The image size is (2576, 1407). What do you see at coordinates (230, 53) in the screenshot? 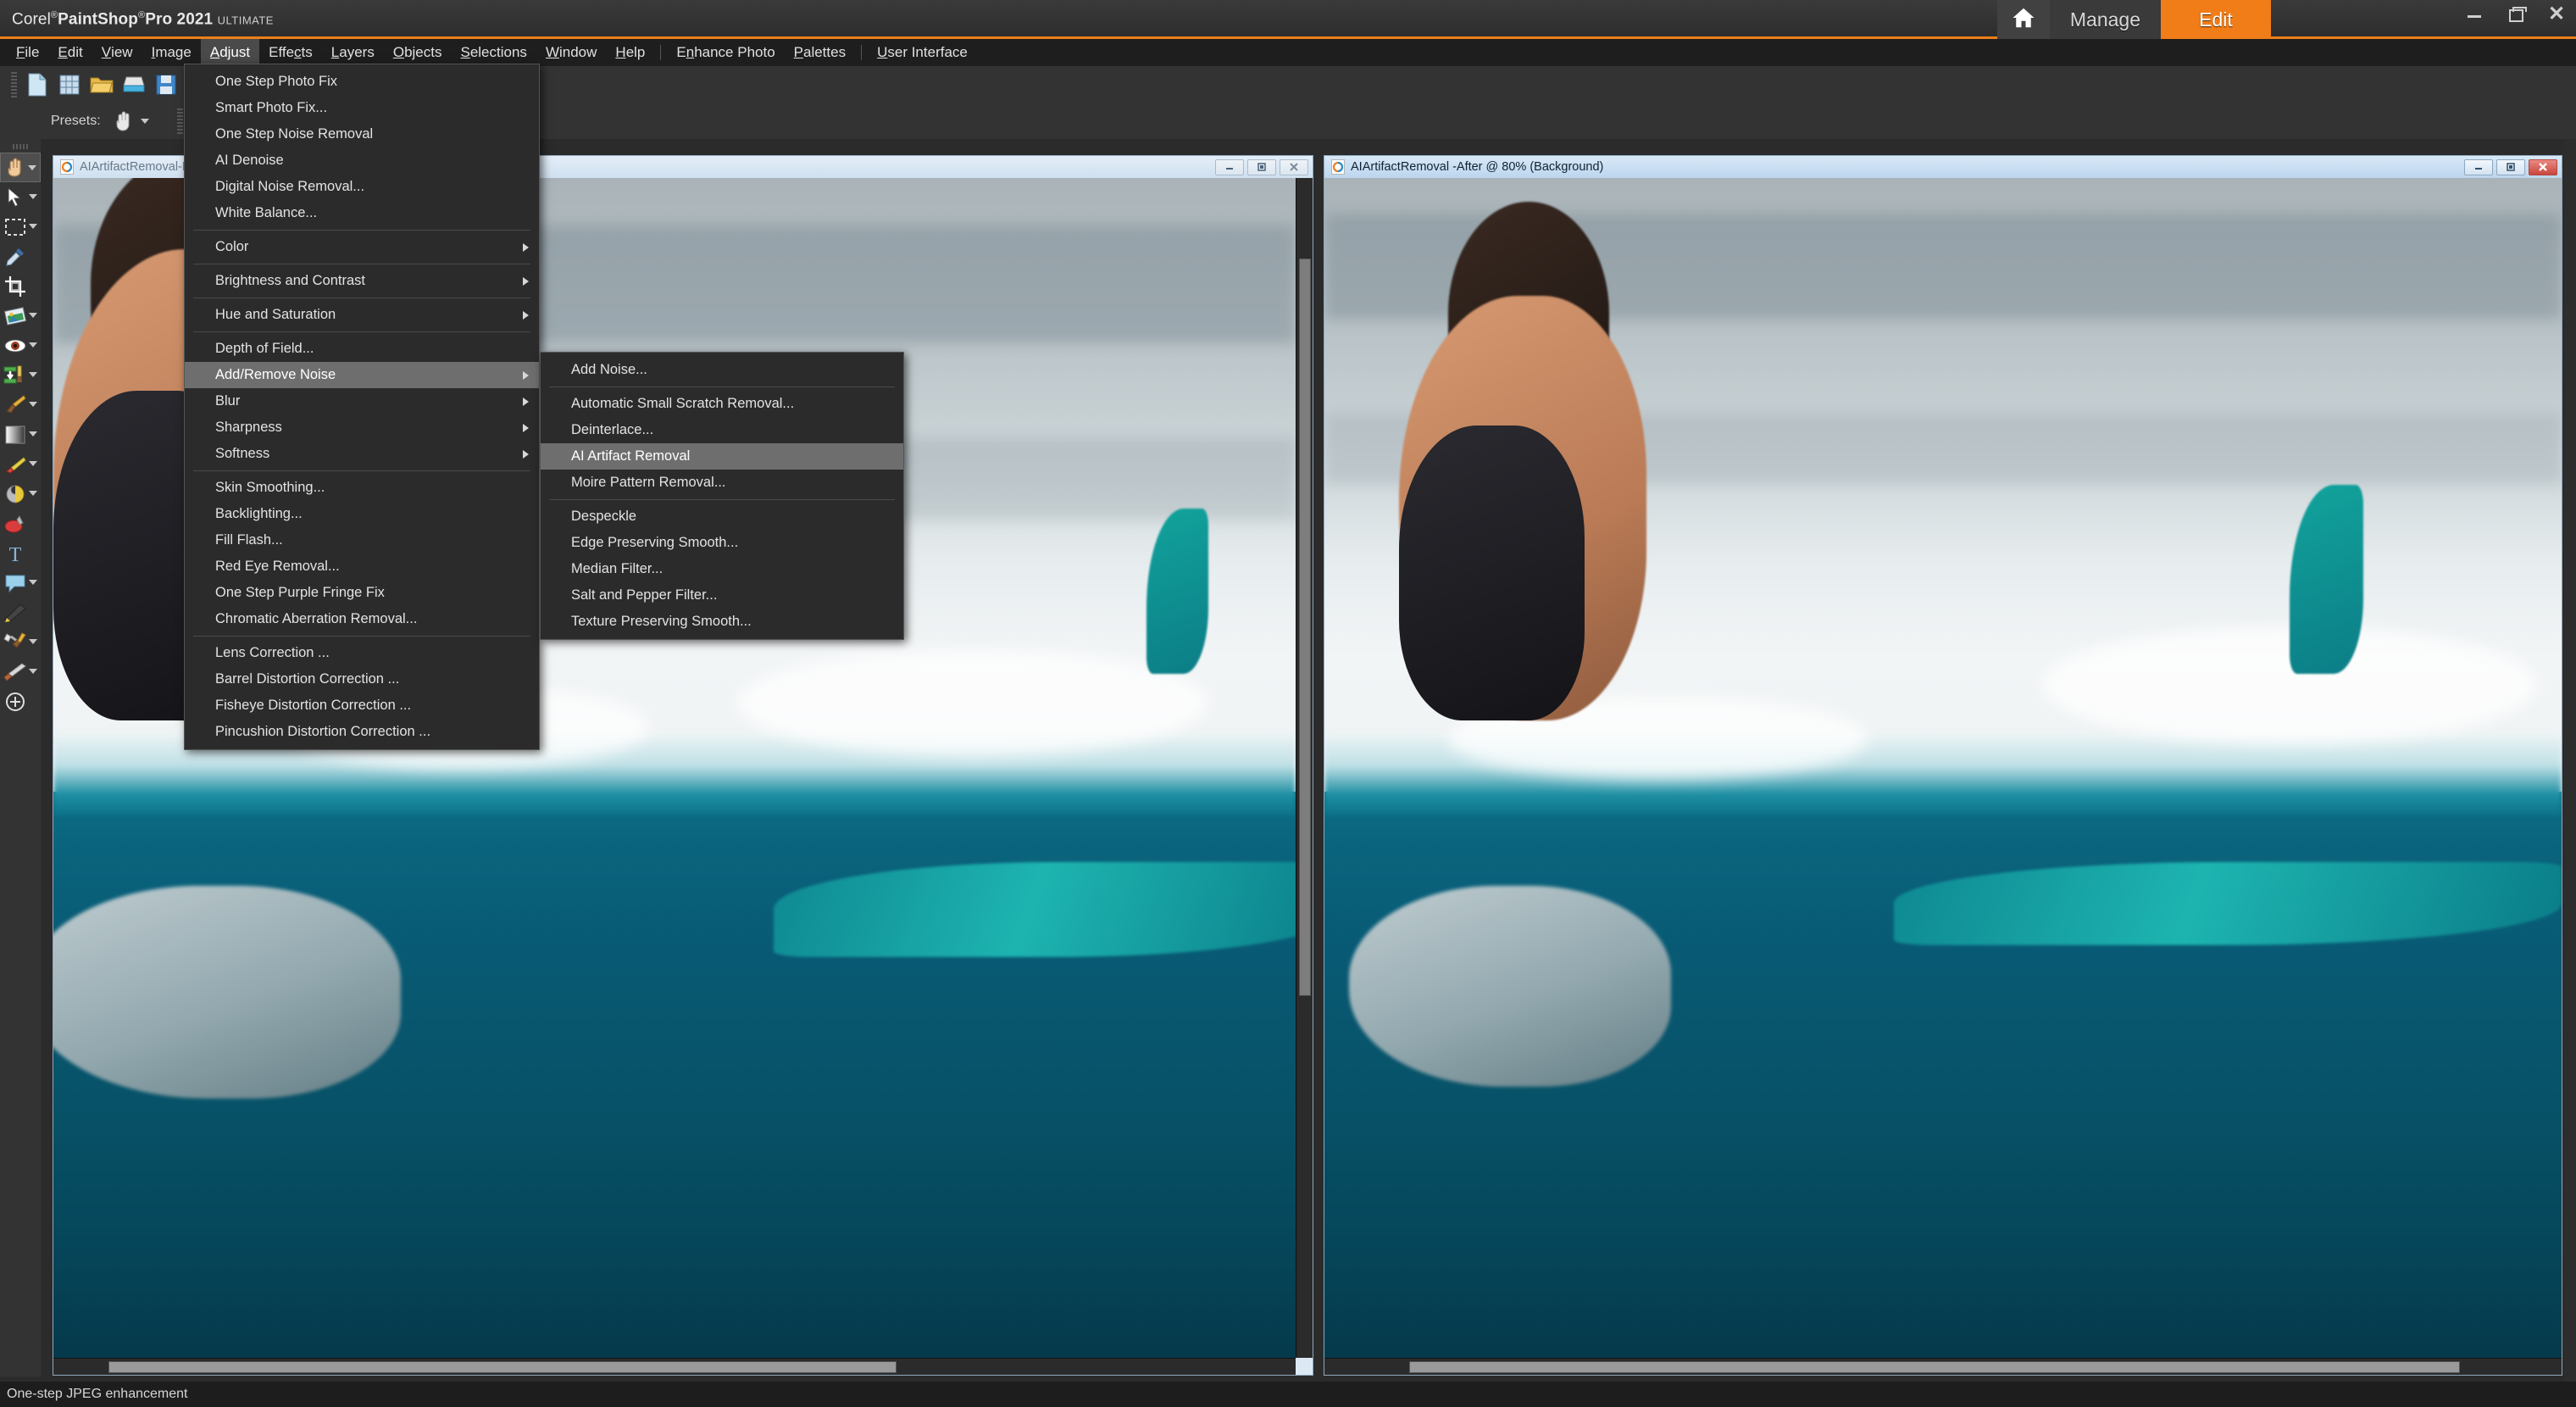
I see `menubar-item-adjust: Adjust` at bounding box center [230, 53].